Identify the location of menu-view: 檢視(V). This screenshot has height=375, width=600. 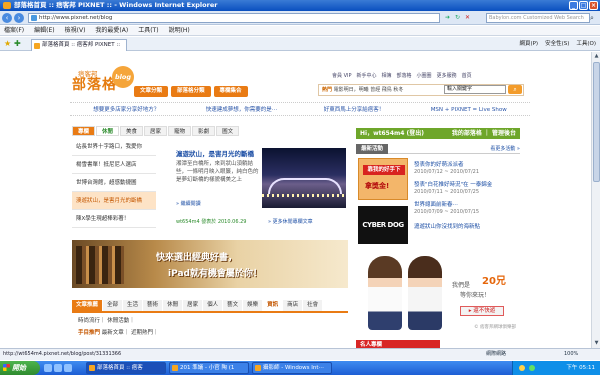
(75, 30).